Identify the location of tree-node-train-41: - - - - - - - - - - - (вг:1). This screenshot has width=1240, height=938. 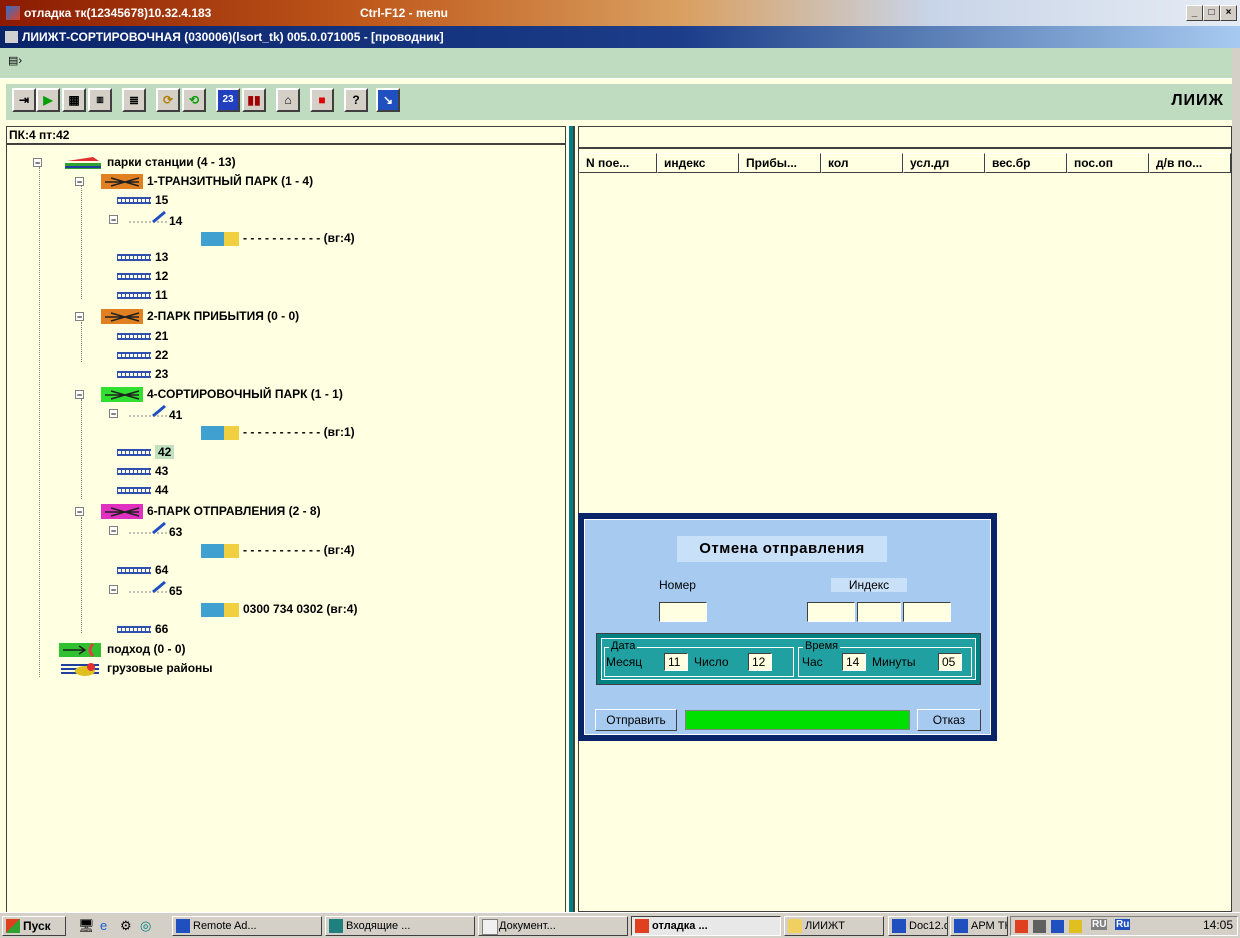
(278, 432).